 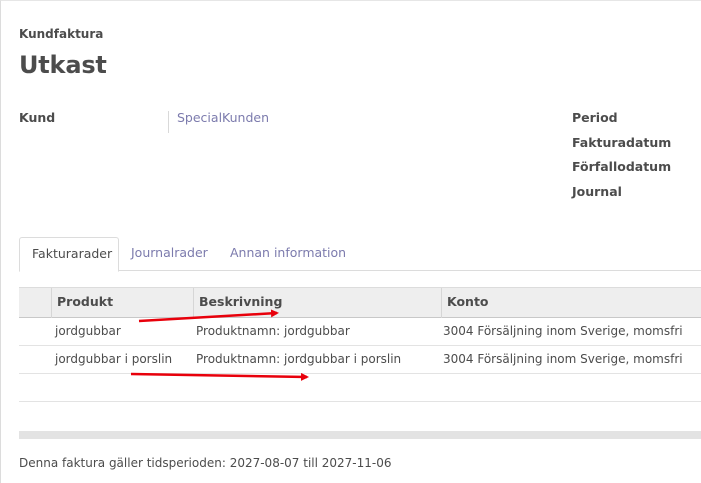 What do you see at coordinates (223, 117) in the screenshot?
I see `customer-link: SpecialKunden` at bounding box center [223, 117].